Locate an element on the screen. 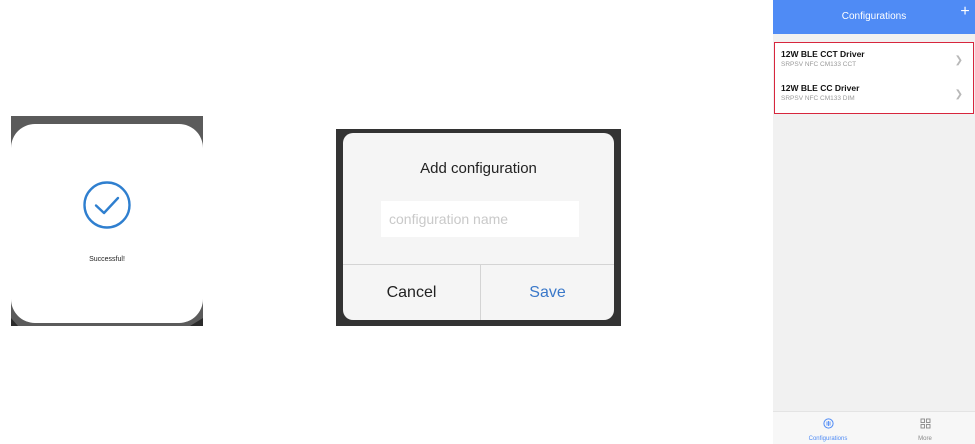 This screenshot has height=444, width=975. navigation-bar: Configurations + is located at coordinates (874, 17).